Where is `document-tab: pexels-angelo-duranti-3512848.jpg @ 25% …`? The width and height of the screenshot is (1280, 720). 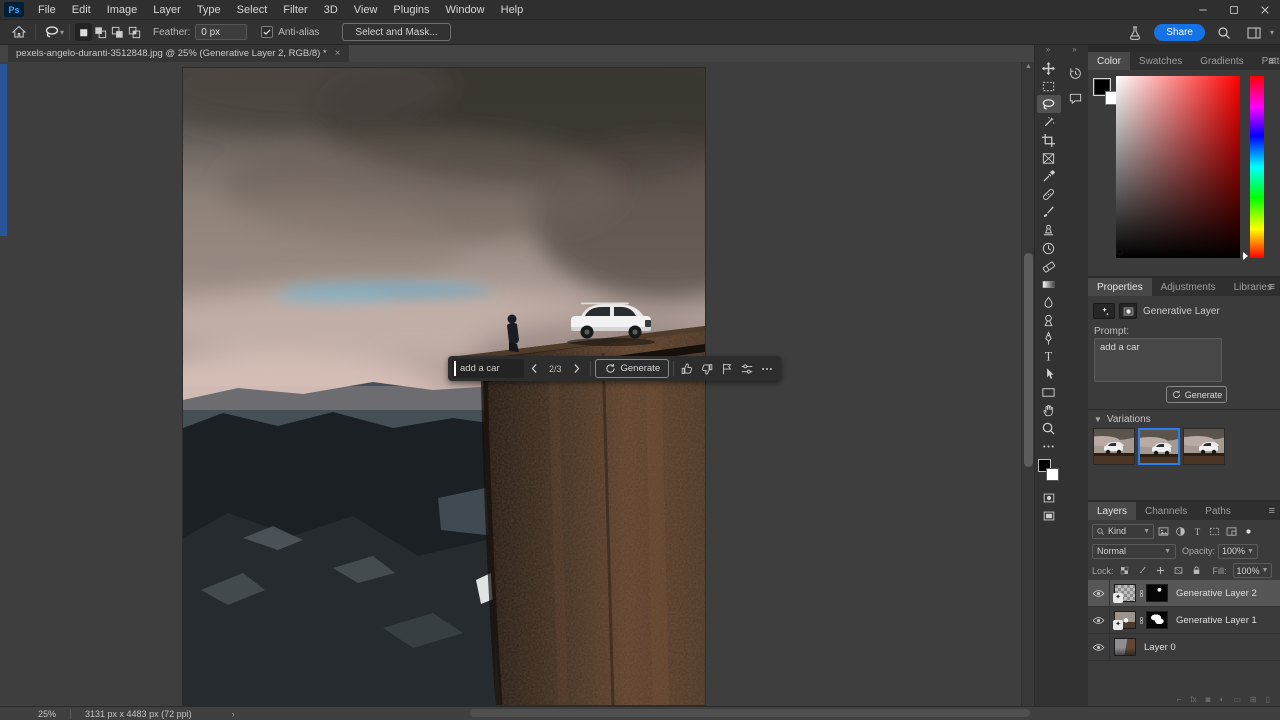 document-tab: pexels-angelo-duranti-3512848.jpg @ 25% … is located at coordinates (178, 53).